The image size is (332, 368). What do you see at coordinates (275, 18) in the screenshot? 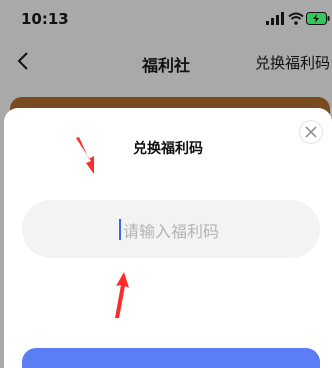
I see `signal-icon` at bounding box center [275, 18].